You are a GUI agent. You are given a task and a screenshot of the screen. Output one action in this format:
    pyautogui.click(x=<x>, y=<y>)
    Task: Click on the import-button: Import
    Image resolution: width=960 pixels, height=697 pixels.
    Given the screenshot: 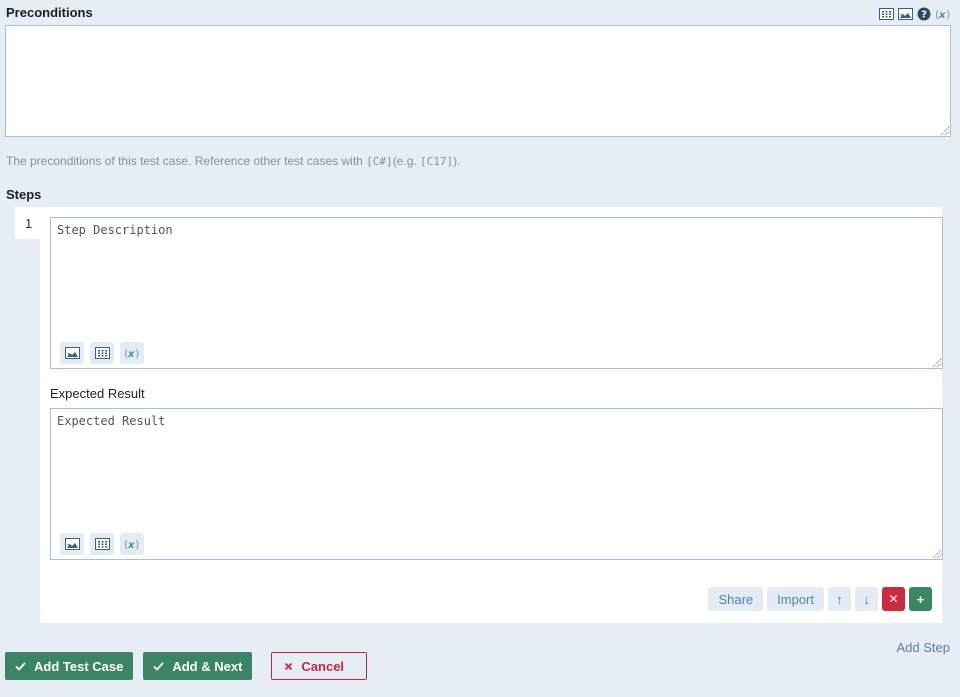 What is the action you would take?
    pyautogui.click(x=795, y=599)
    